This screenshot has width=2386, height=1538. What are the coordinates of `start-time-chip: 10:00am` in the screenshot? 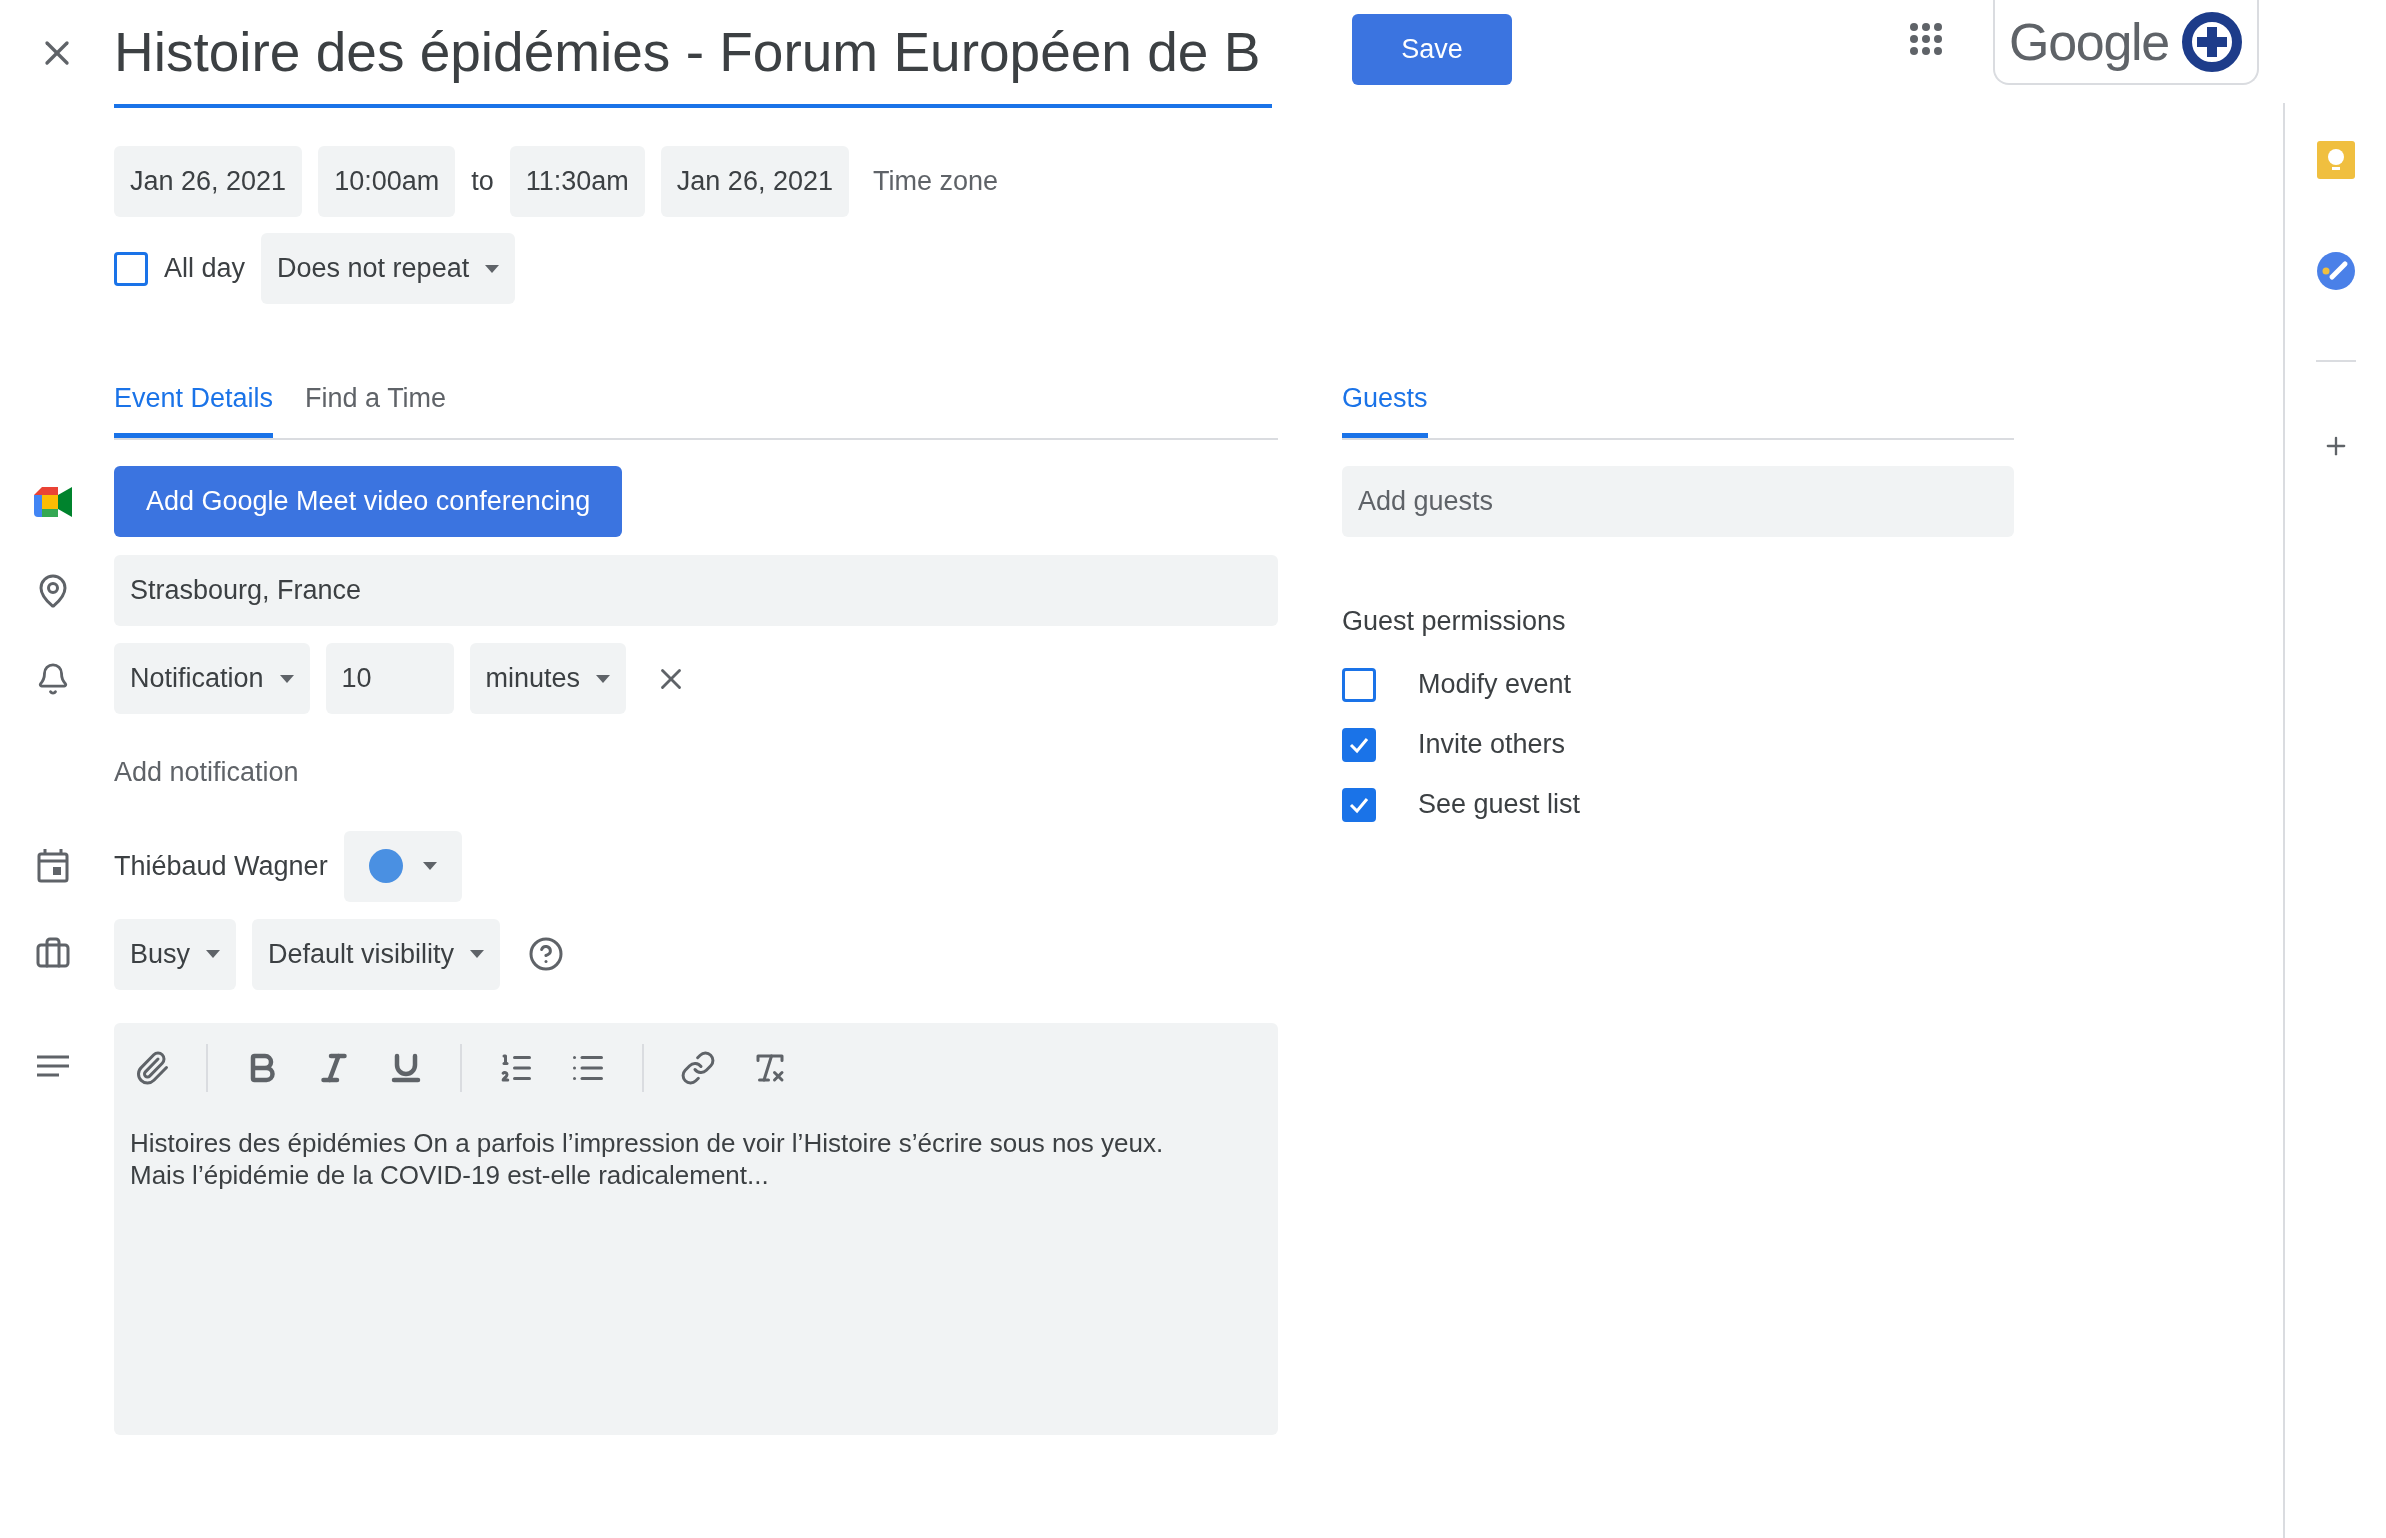 It's located at (387, 181).